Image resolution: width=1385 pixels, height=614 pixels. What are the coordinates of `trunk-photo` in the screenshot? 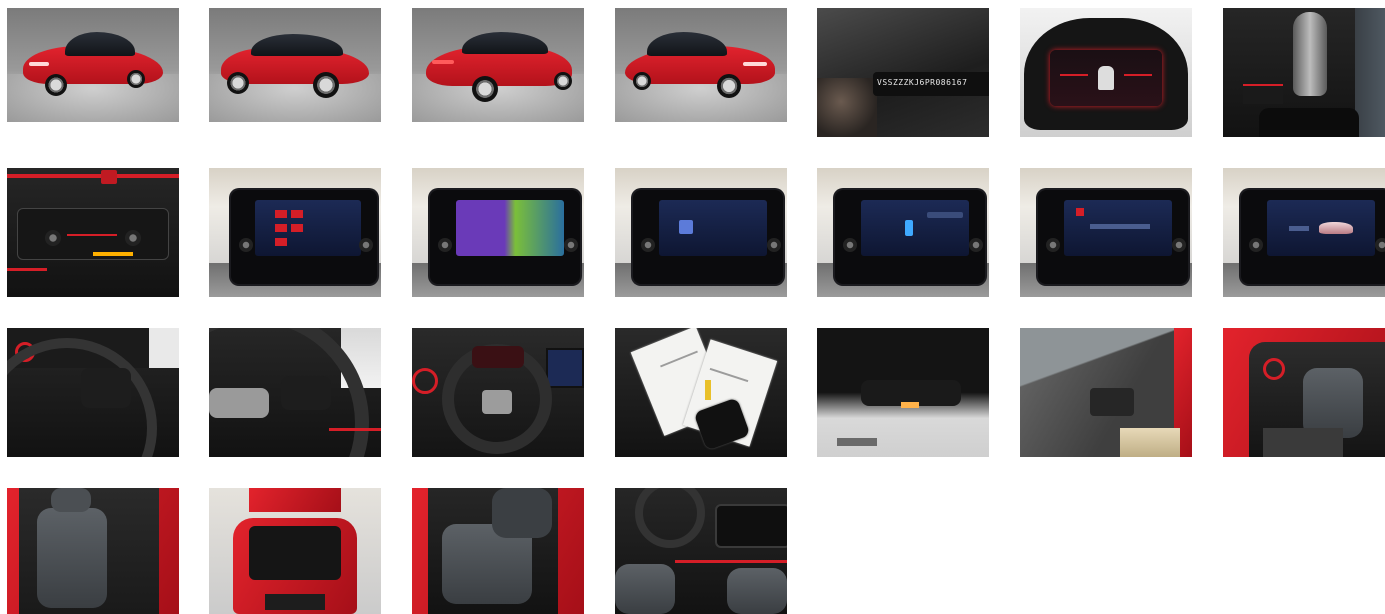 It's located at (295, 553).